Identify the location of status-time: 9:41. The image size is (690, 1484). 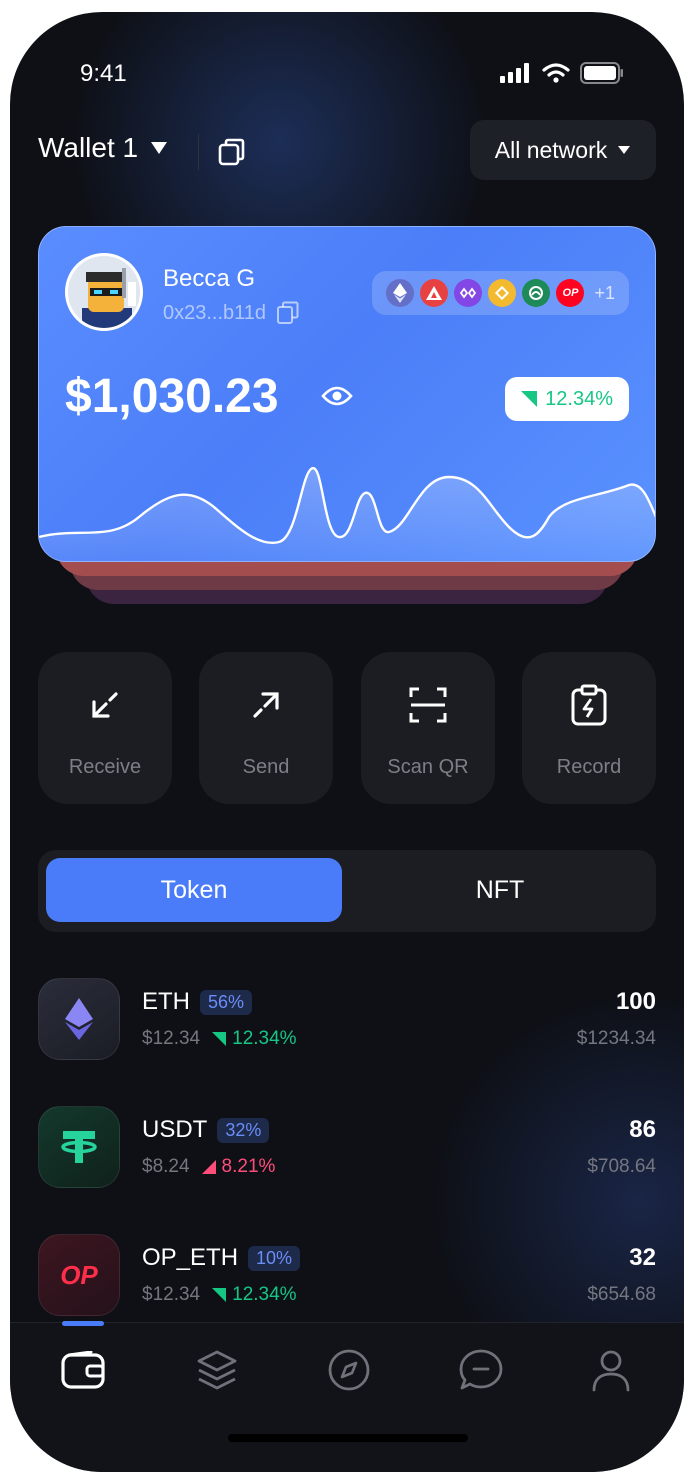
(103, 73).